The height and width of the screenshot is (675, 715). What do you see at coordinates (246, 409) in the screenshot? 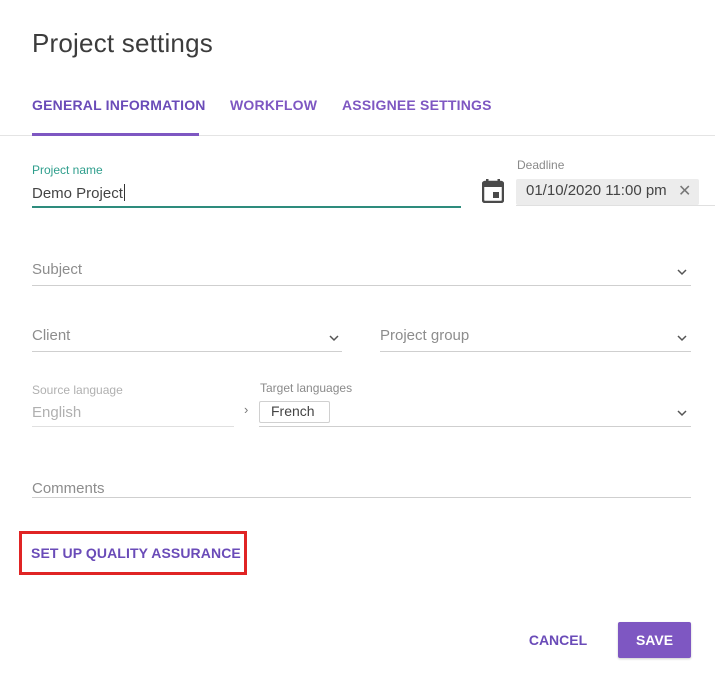
I see `chevron-right-icon: ›` at bounding box center [246, 409].